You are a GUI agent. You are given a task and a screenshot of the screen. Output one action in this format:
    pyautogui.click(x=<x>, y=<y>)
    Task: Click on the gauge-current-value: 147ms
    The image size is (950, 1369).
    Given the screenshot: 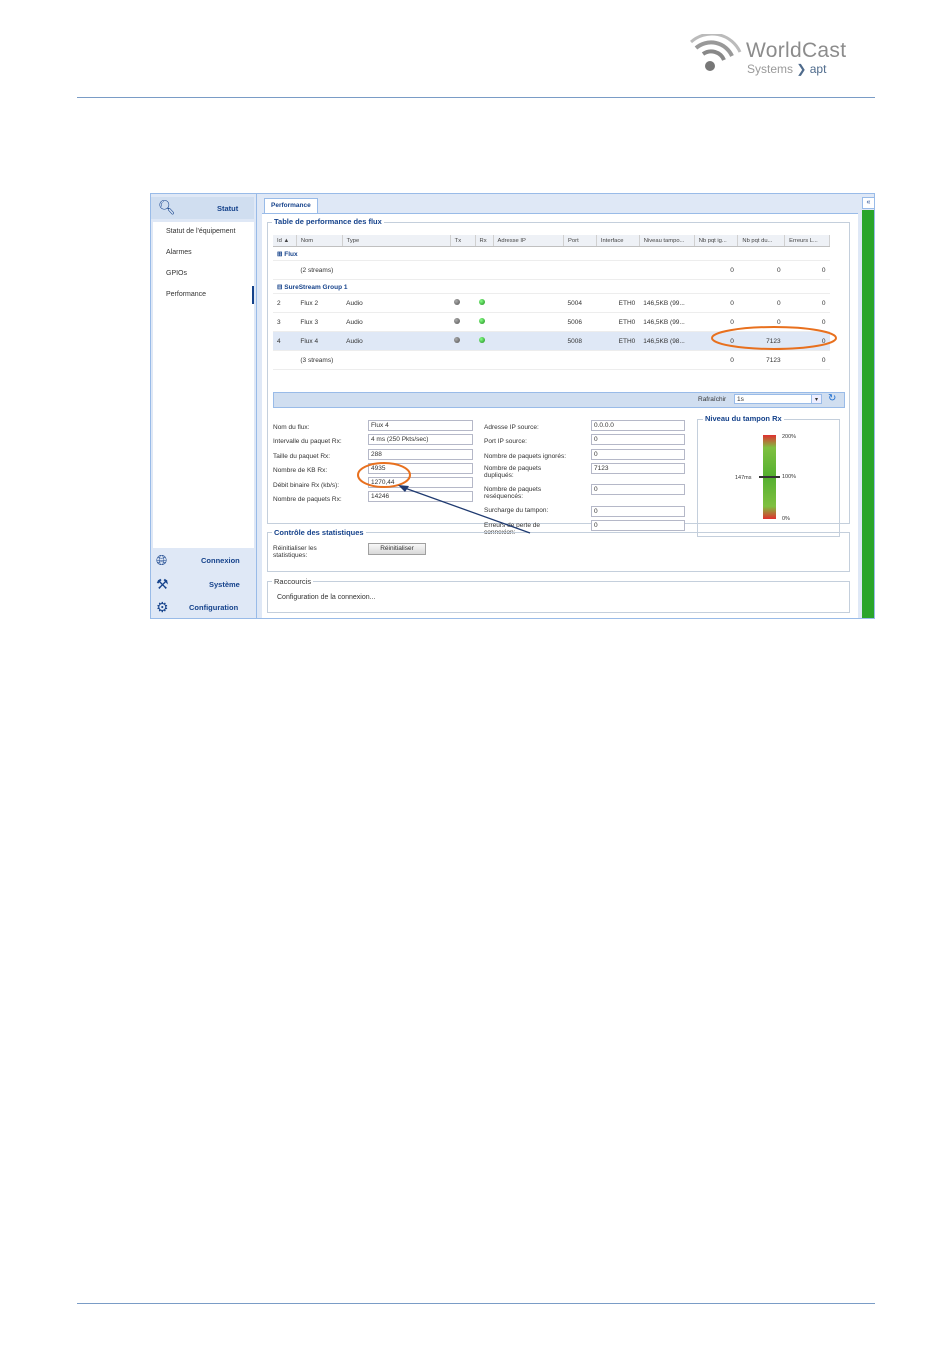 What is the action you would take?
    pyautogui.click(x=743, y=478)
    